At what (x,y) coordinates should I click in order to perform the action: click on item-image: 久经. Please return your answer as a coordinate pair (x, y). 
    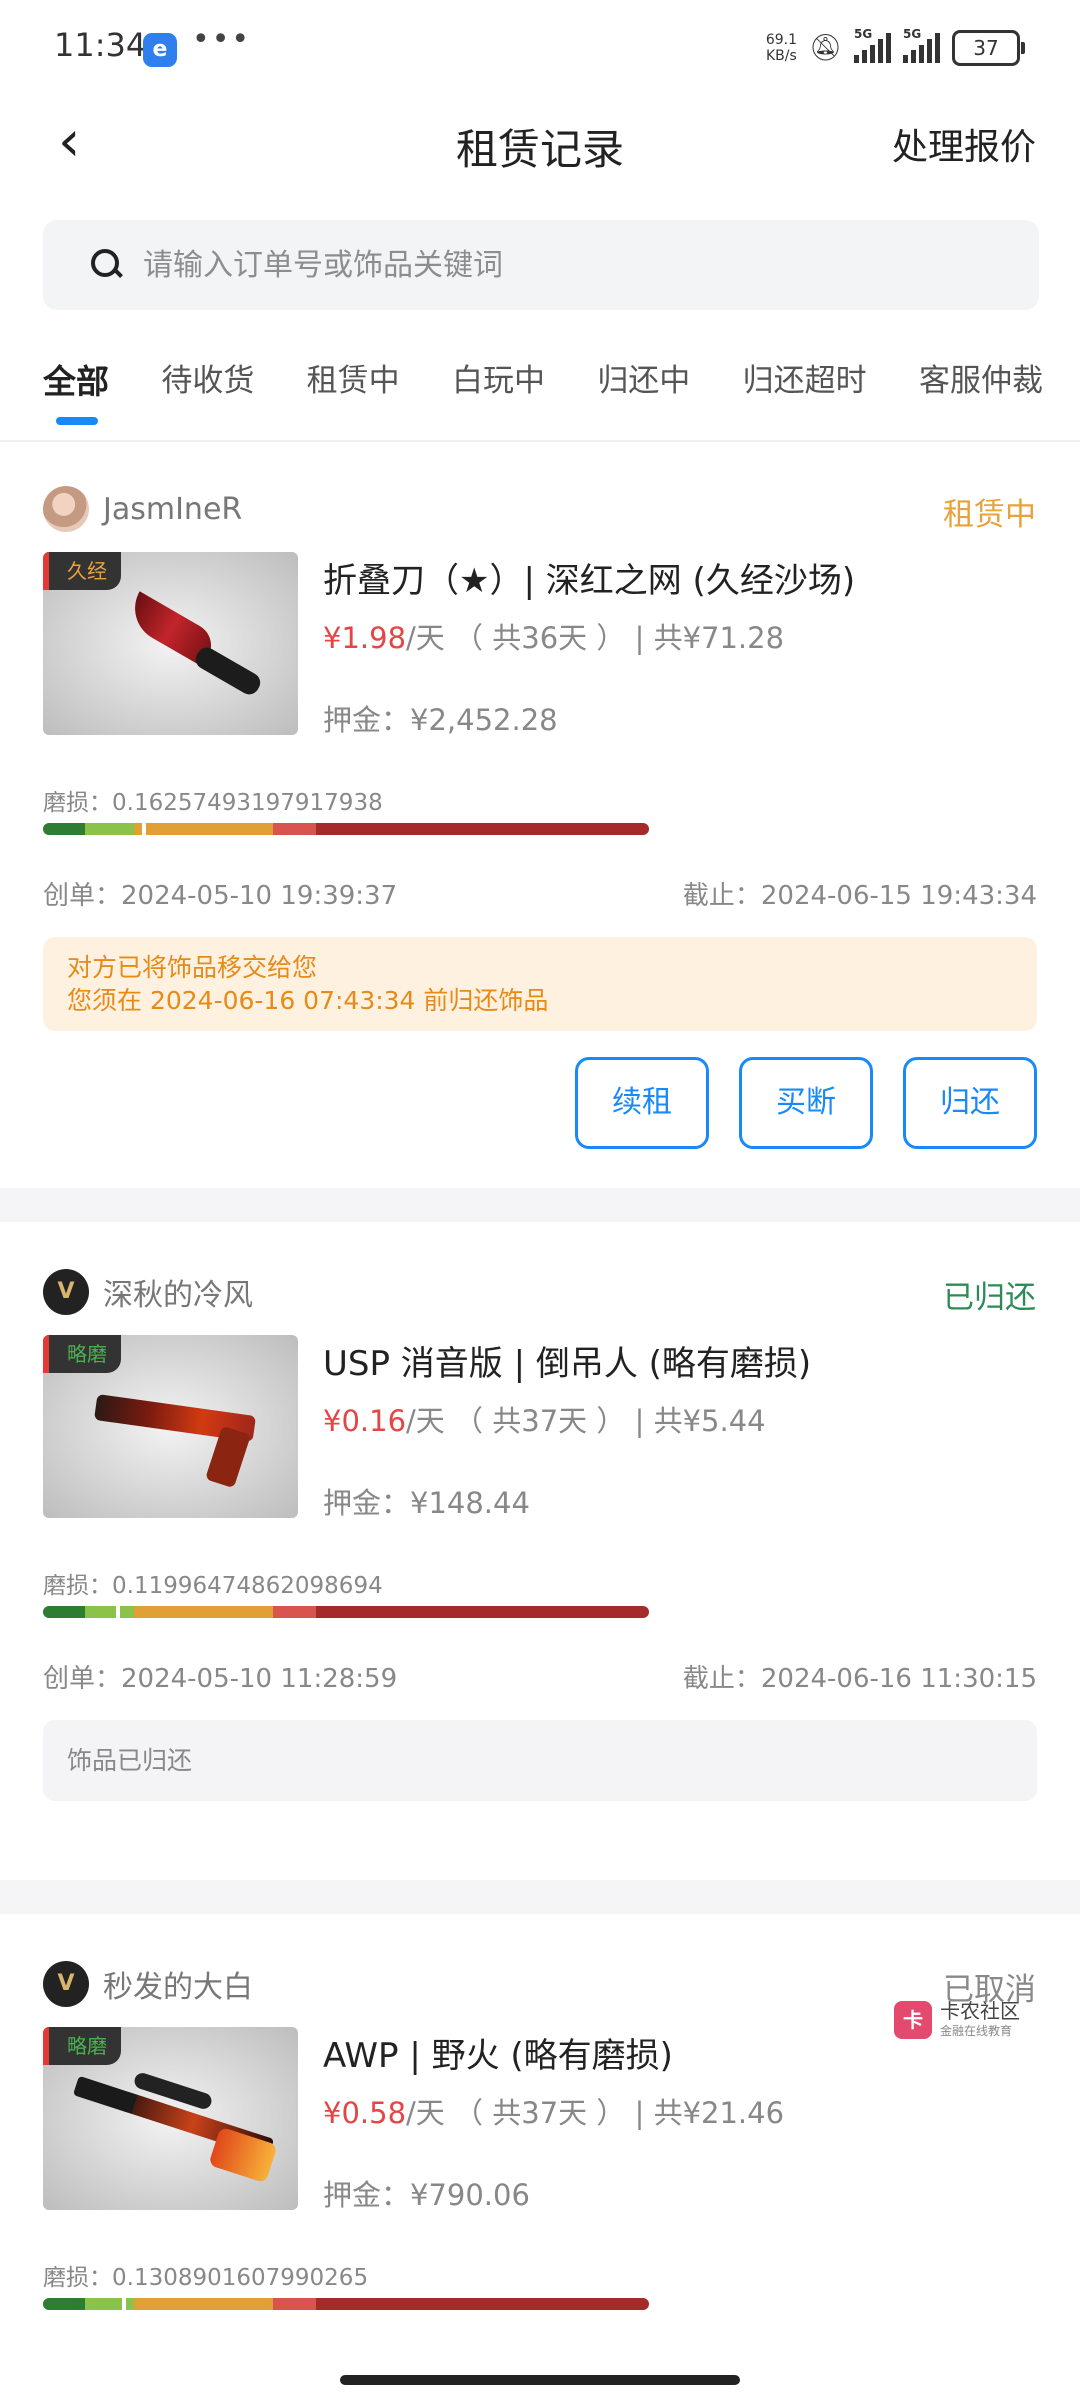
    Looking at the image, I should click on (170, 643).